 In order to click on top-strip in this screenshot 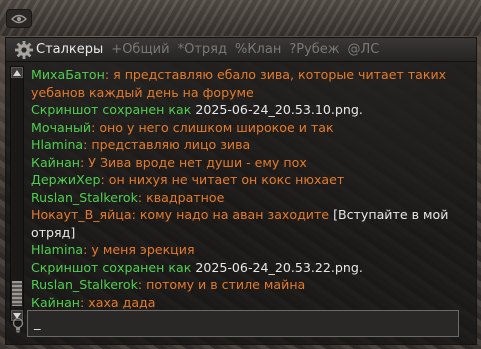, I will do `click(240, 18)`.